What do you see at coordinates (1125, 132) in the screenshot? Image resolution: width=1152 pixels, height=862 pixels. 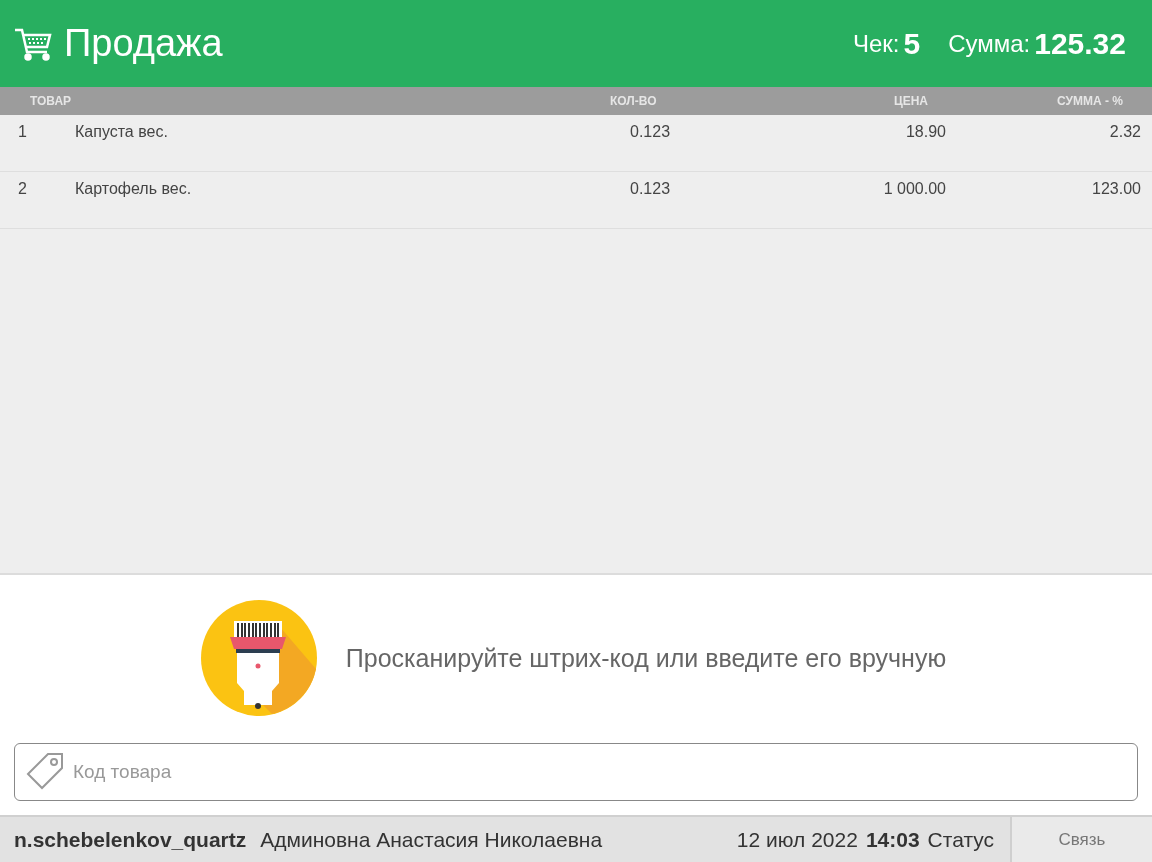 I see `table-cell: 2.32` at bounding box center [1125, 132].